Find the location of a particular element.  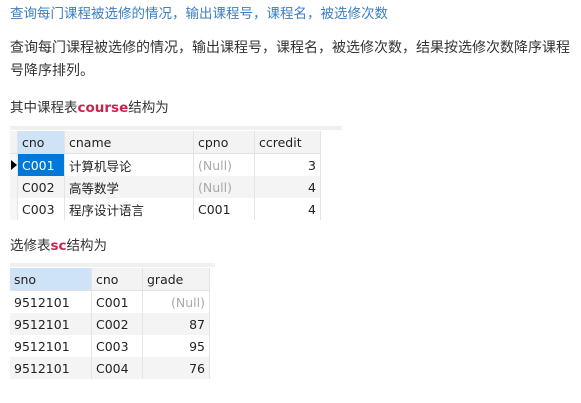

course-col-header: cpno is located at coordinates (224, 142).